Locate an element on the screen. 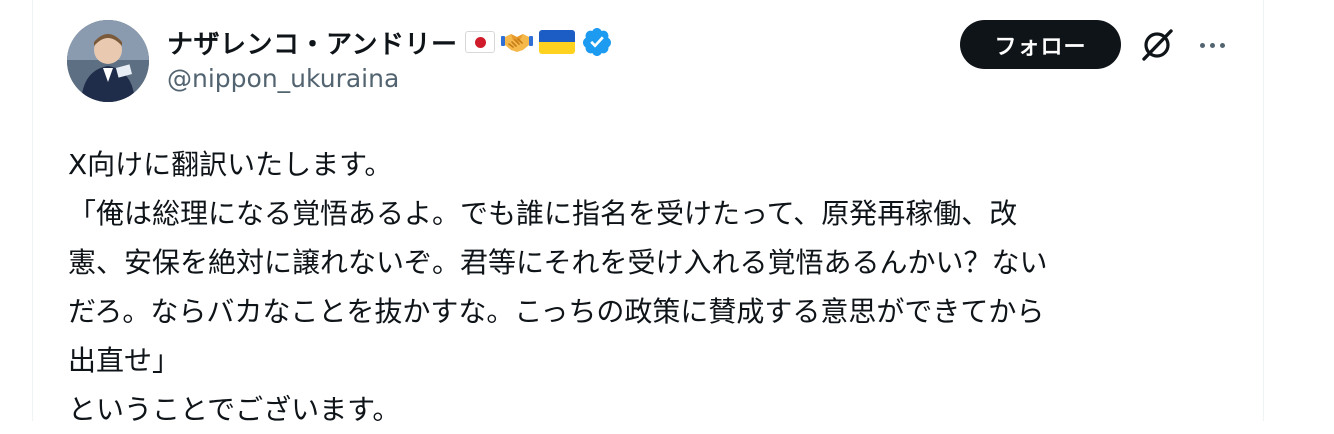 The image size is (1334, 434). tweet-text-line: 出直せ」 is located at coordinates (124, 360).